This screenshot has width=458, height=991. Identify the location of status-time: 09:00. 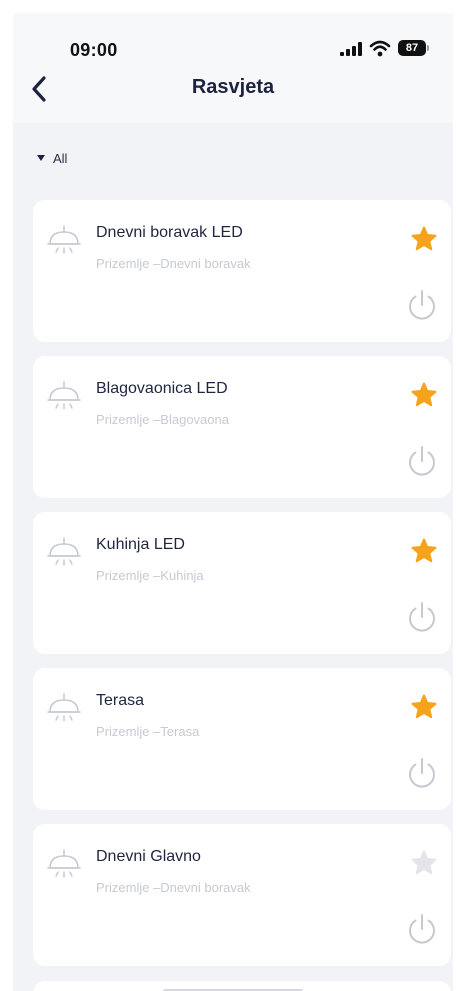
(94, 50).